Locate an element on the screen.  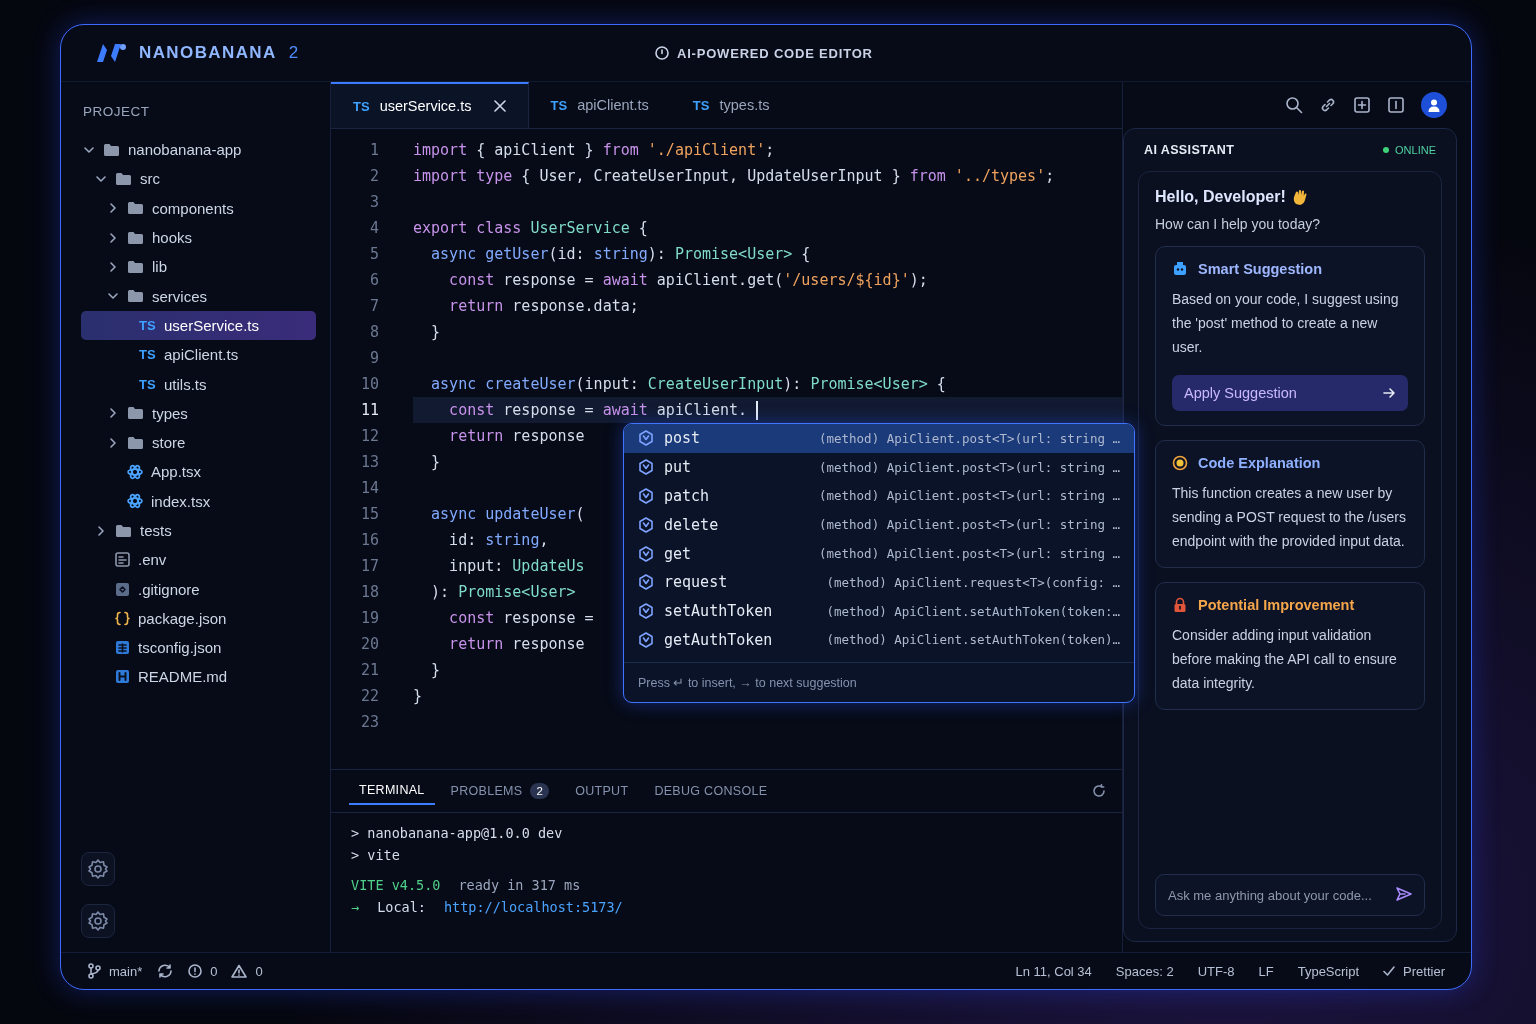
close-icon is located at coordinates (499, 106).